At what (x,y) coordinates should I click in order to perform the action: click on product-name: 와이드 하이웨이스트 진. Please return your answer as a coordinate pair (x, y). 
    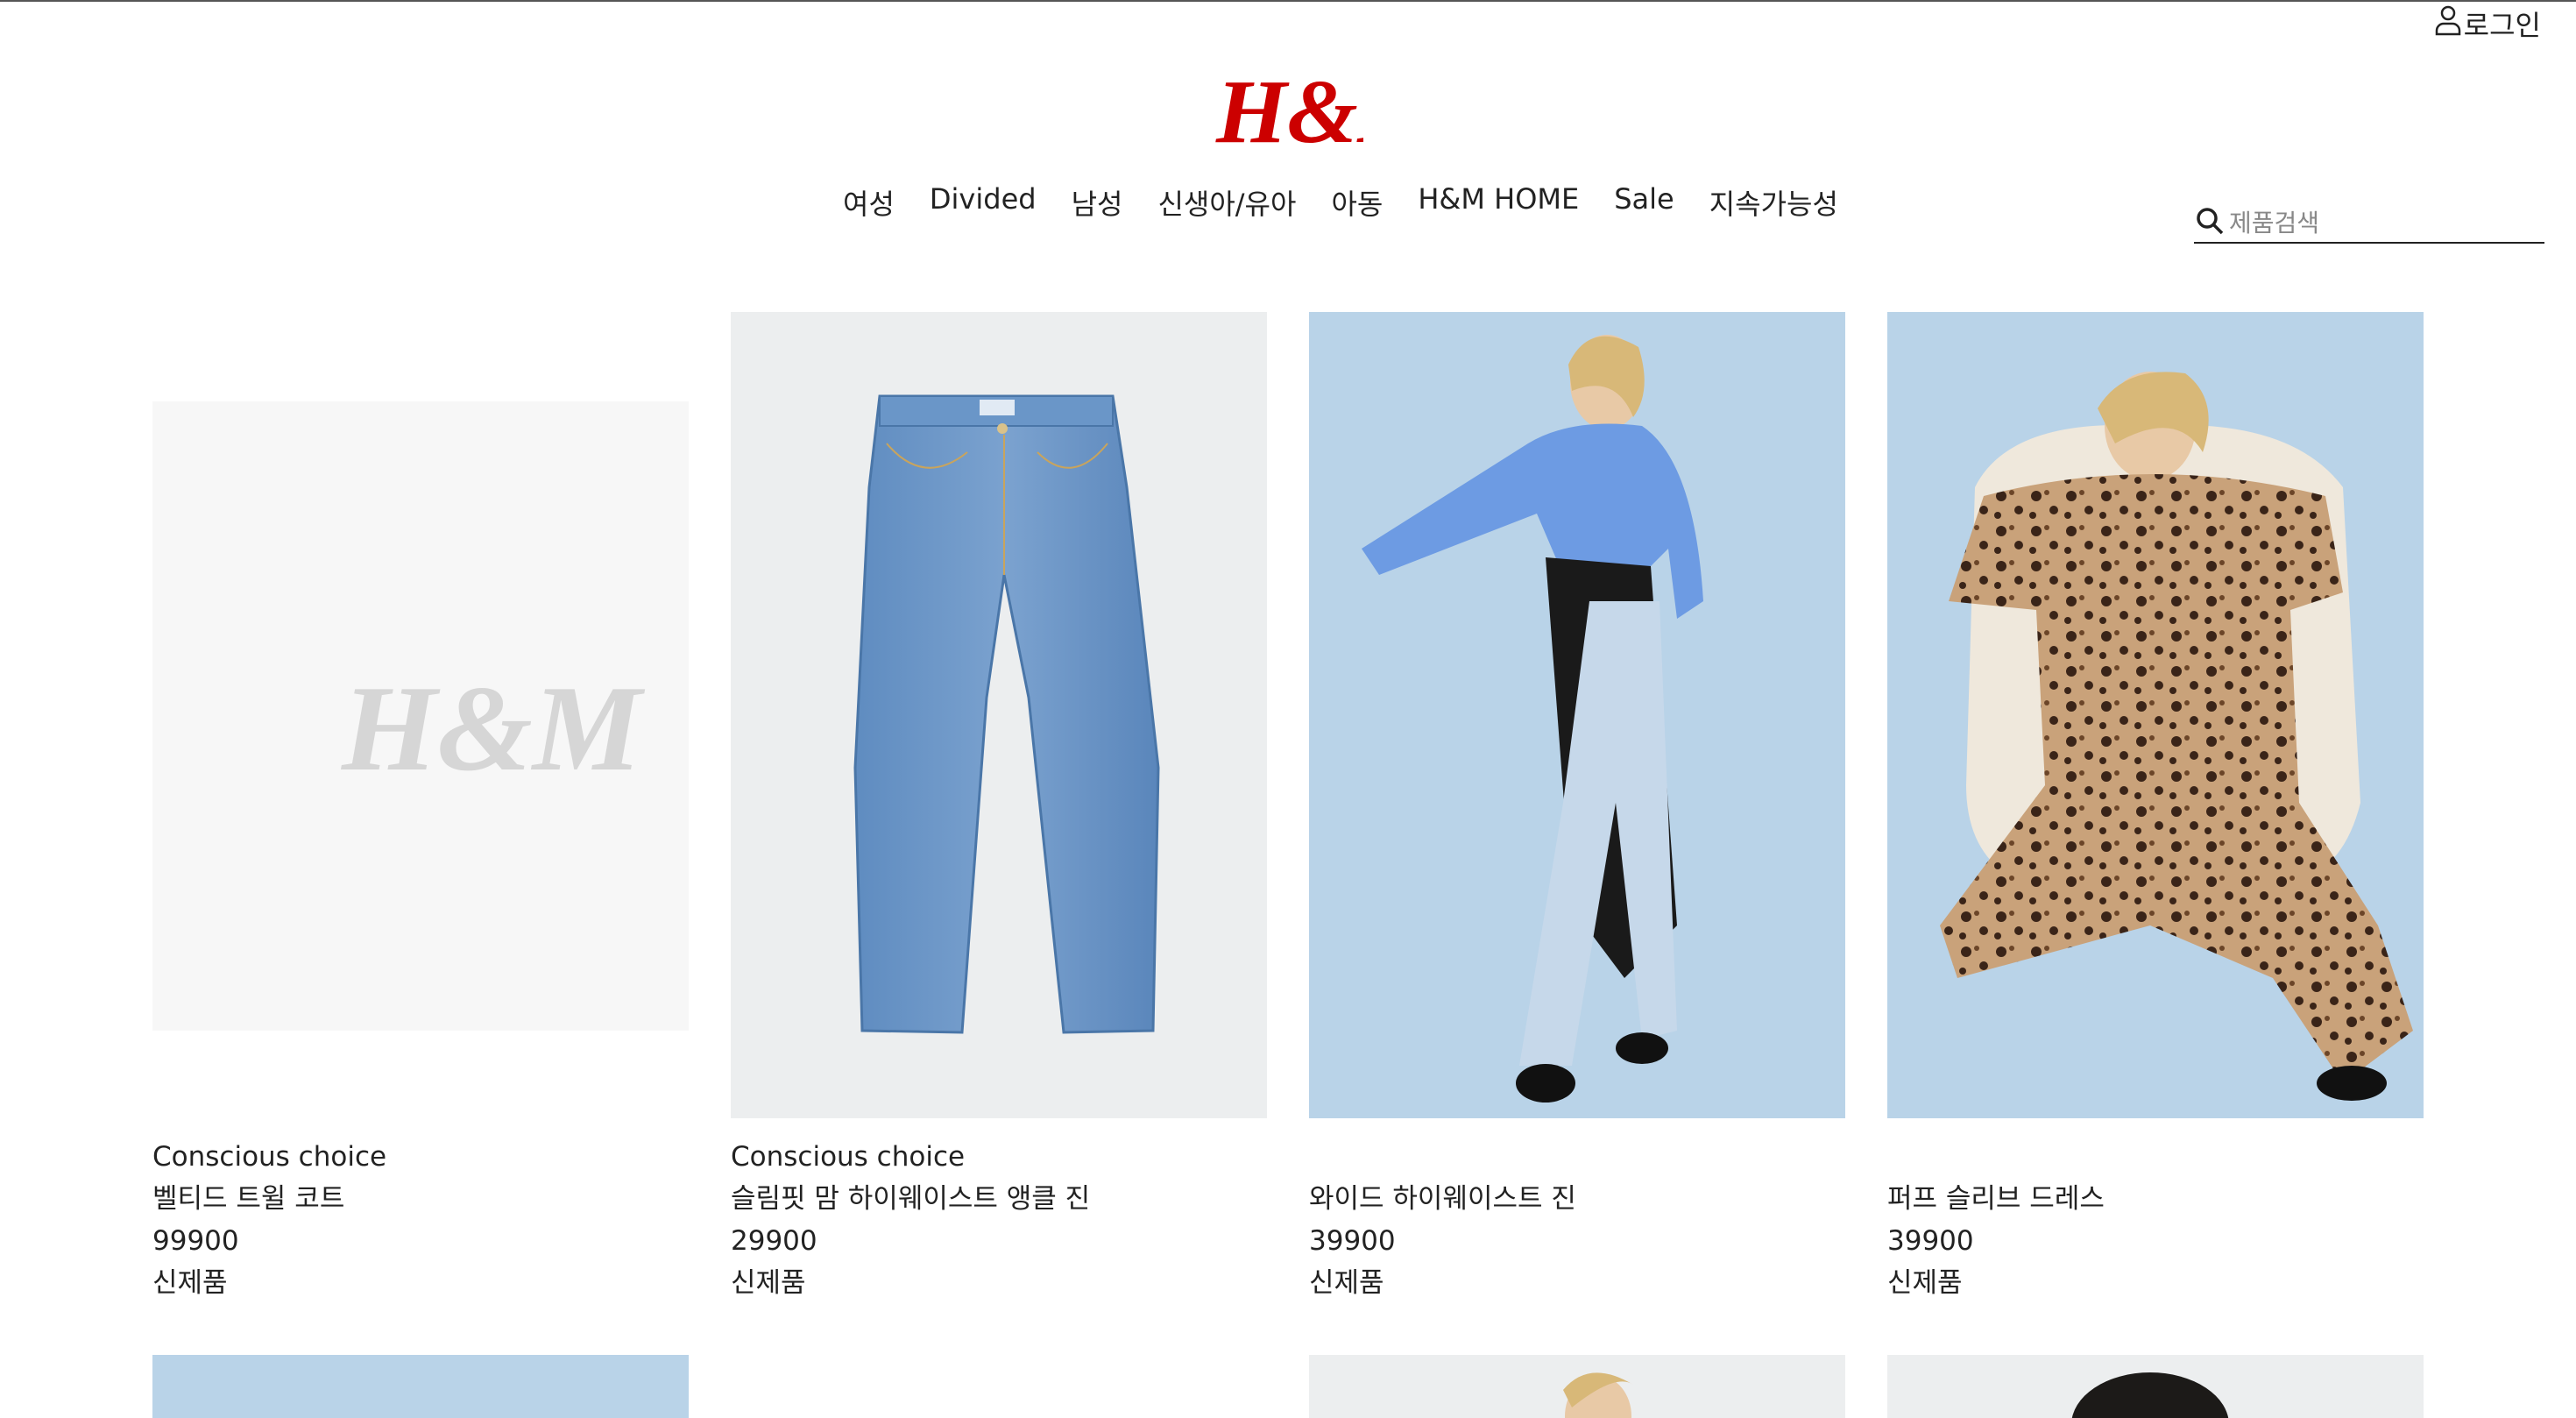
    Looking at the image, I should click on (1442, 1199).